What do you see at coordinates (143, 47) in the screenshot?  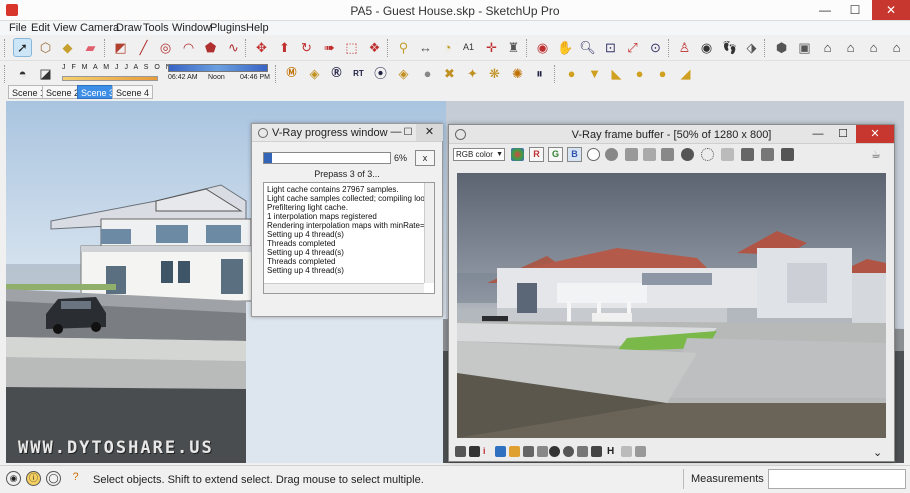 I see `line-icon: ╱` at bounding box center [143, 47].